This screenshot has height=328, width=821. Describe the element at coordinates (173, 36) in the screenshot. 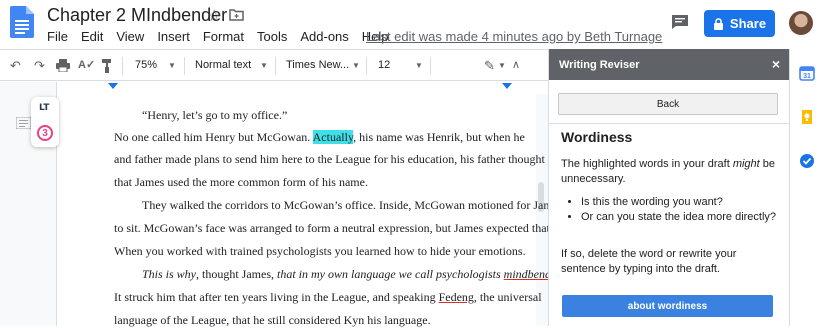

I see `menu-item-insert: Insert` at that location.